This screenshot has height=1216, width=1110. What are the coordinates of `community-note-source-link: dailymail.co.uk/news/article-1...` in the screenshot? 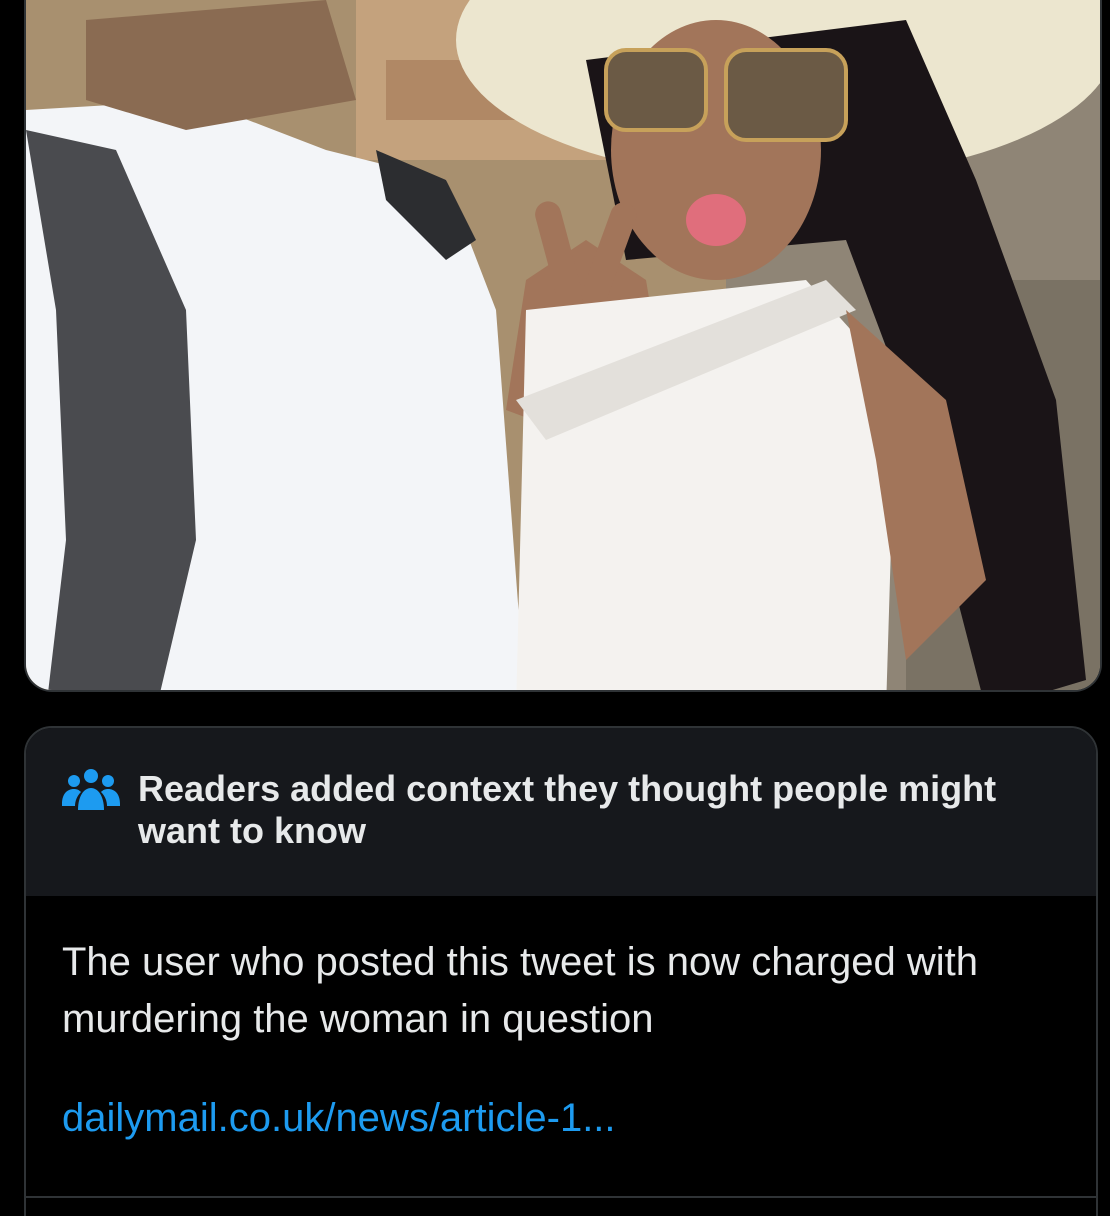 It's located at (561, 1118).